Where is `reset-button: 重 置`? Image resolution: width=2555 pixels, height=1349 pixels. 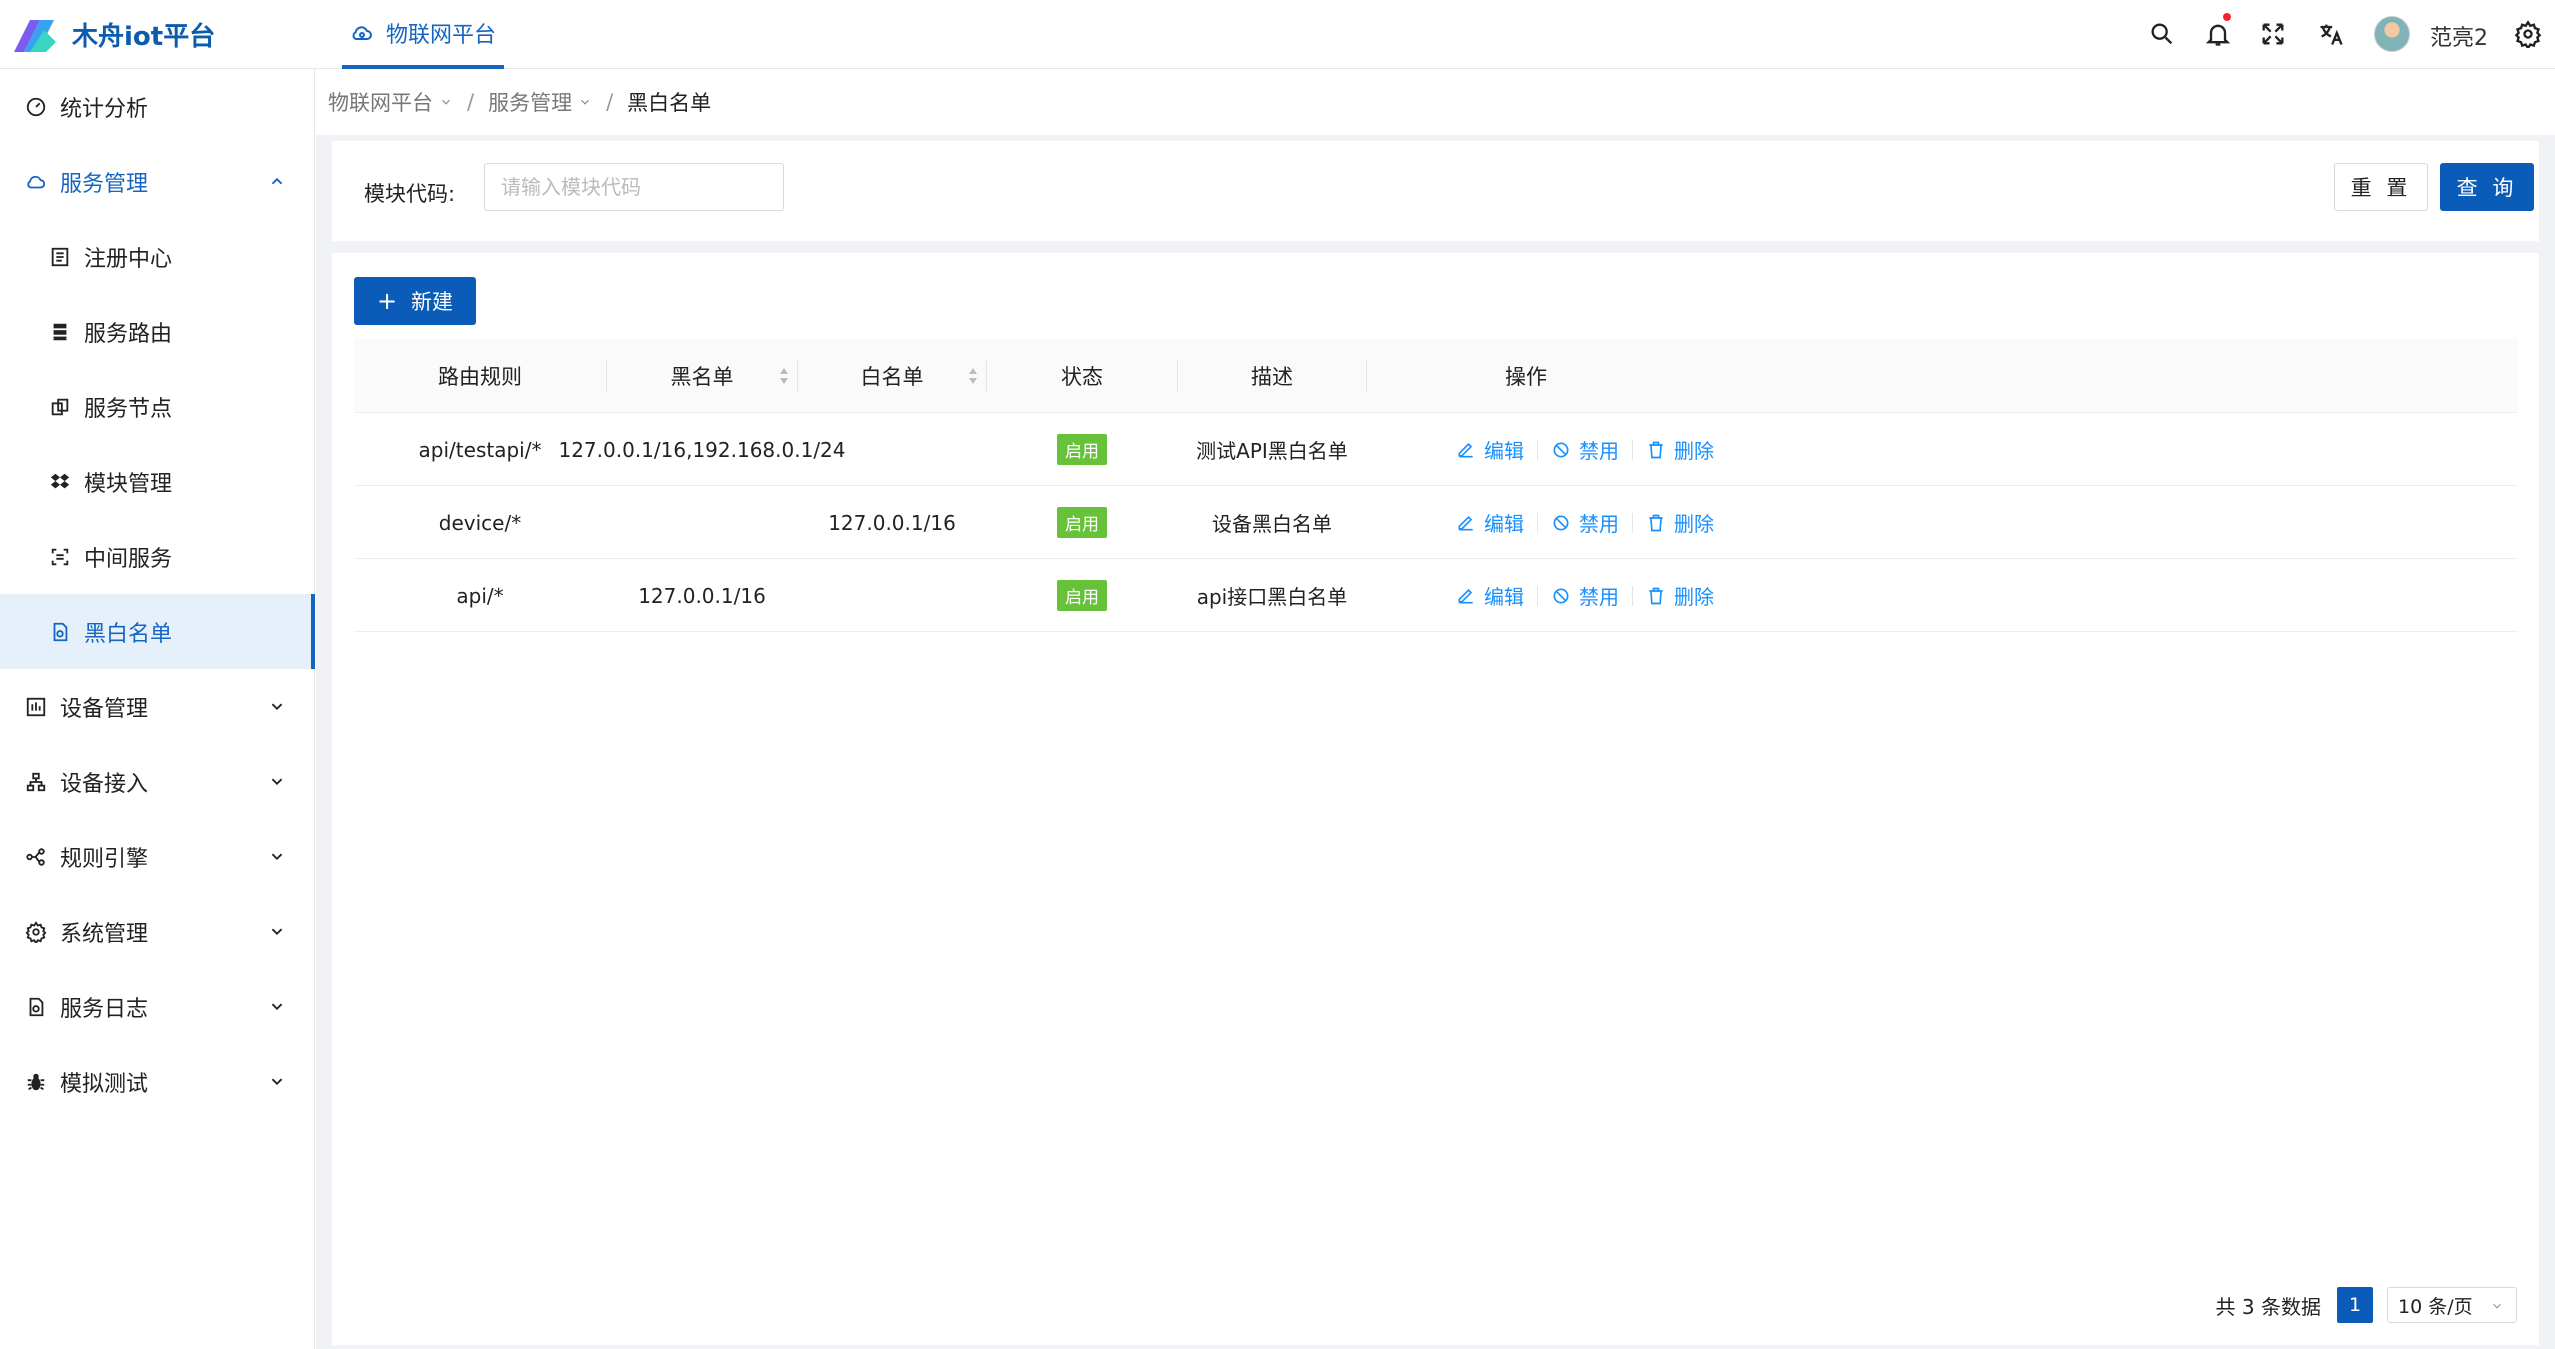
reset-button: 重 置 is located at coordinates (2381, 187).